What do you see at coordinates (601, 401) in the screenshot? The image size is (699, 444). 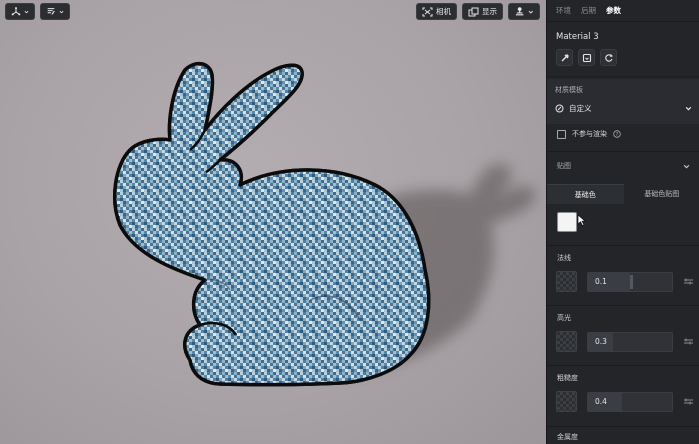 I see `roughness-value: 0.4` at bounding box center [601, 401].